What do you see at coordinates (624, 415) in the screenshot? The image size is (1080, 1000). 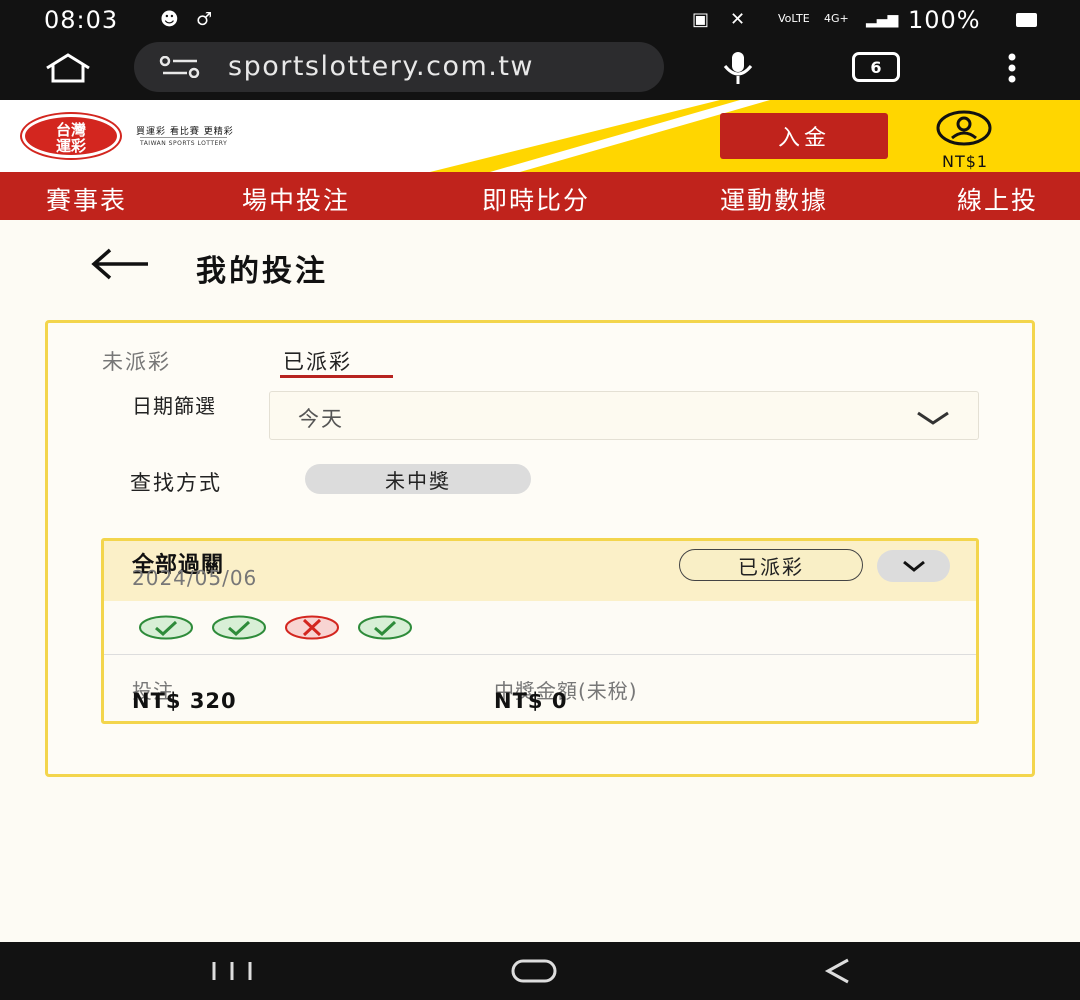 I see `date-filter-select: 今天` at bounding box center [624, 415].